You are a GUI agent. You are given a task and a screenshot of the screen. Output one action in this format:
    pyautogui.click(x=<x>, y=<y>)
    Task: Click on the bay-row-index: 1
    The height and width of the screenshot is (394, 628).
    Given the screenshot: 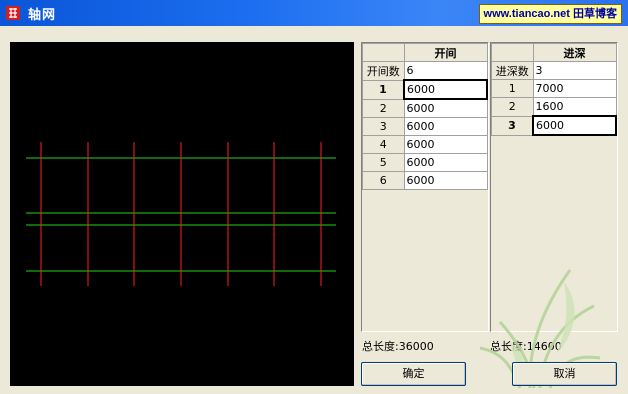 What is the action you would take?
    pyautogui.click(x=383, y=89)
    